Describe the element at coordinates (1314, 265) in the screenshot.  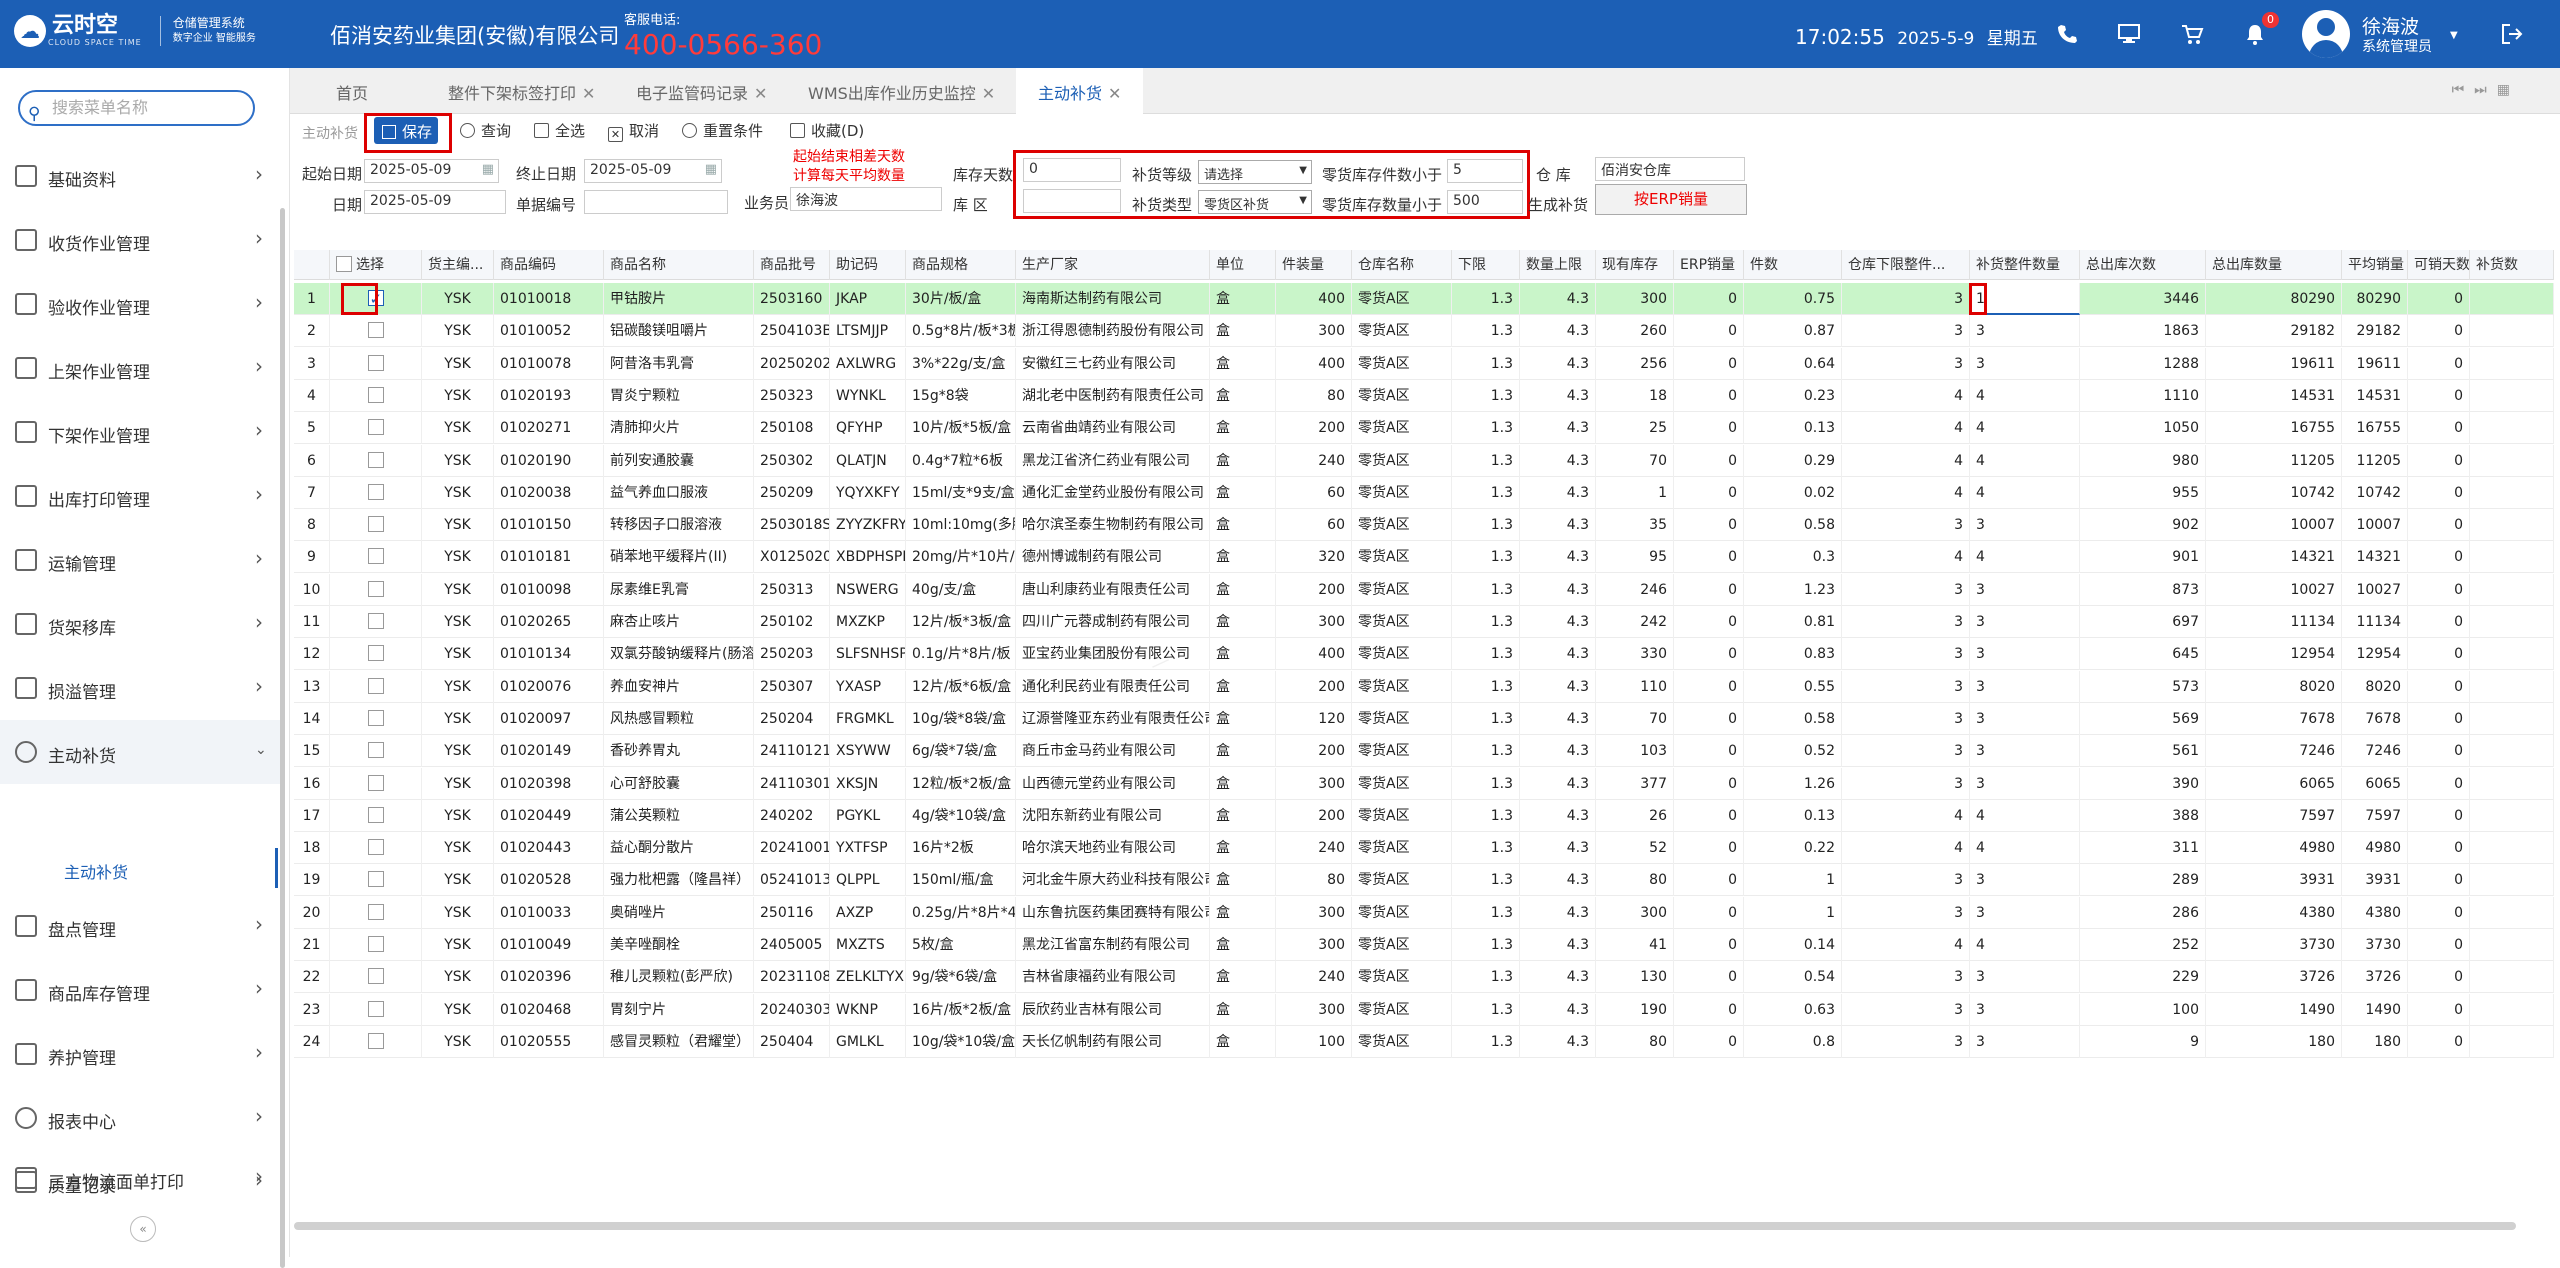
I see `column-header-pack-qty: 件装量` at that location.